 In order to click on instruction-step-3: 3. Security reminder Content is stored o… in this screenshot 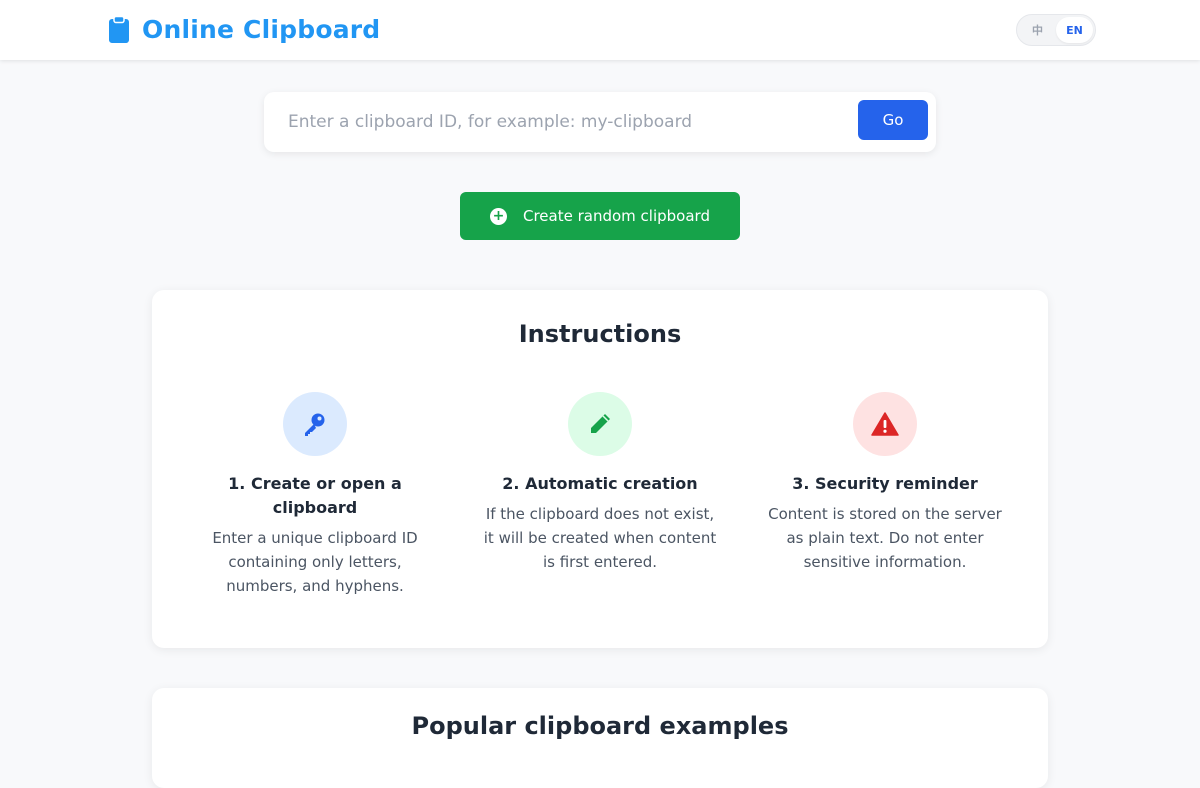, I will do `click(885, 483)`.